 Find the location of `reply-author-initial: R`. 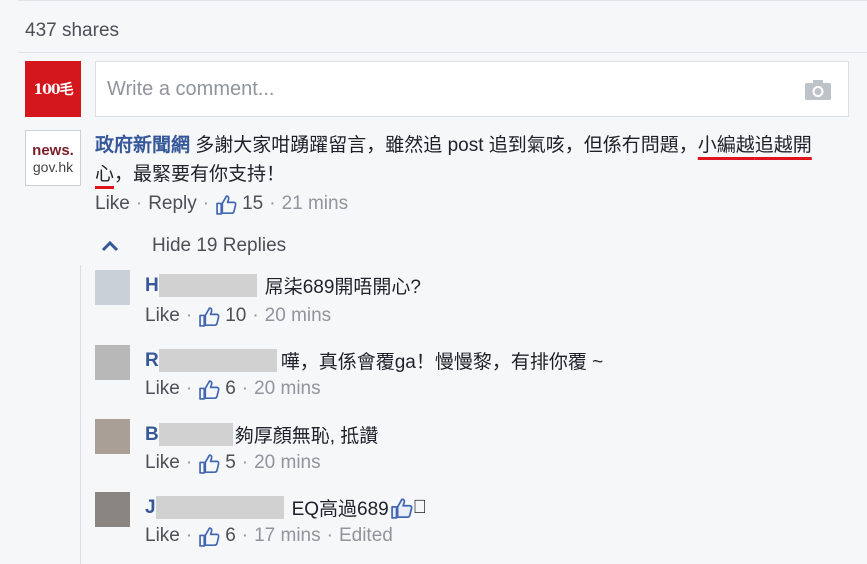

reply-author-initial: R is located at coordinates (152, 361).